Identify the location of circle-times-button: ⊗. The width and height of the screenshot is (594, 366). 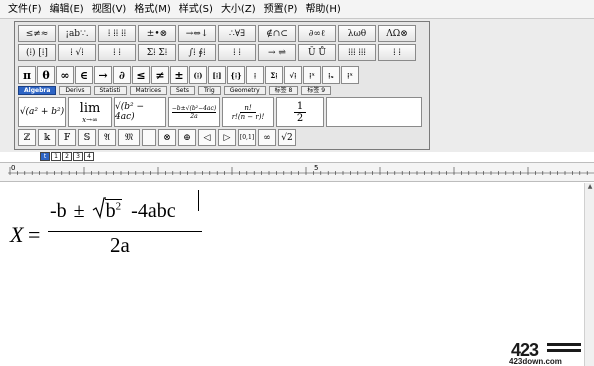
(167, 137).